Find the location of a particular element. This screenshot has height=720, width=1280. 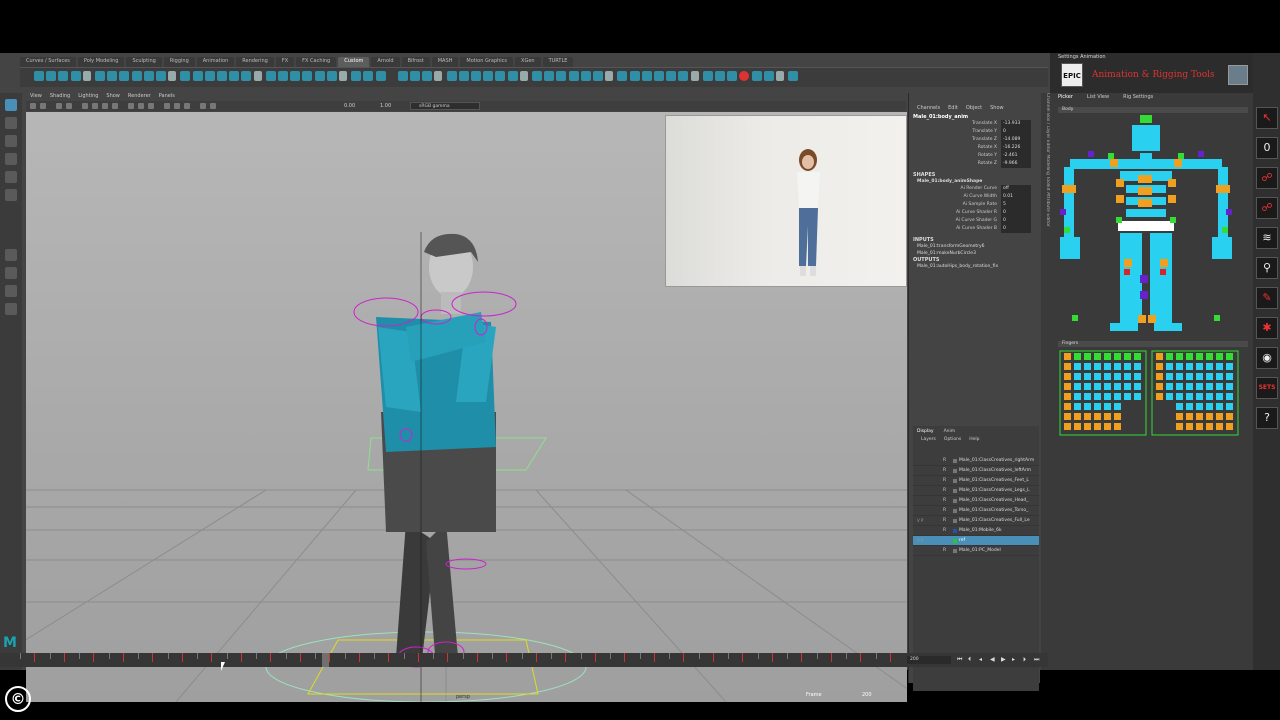

gear-red-icon: ✱ is located at coordinates (1267, 328).